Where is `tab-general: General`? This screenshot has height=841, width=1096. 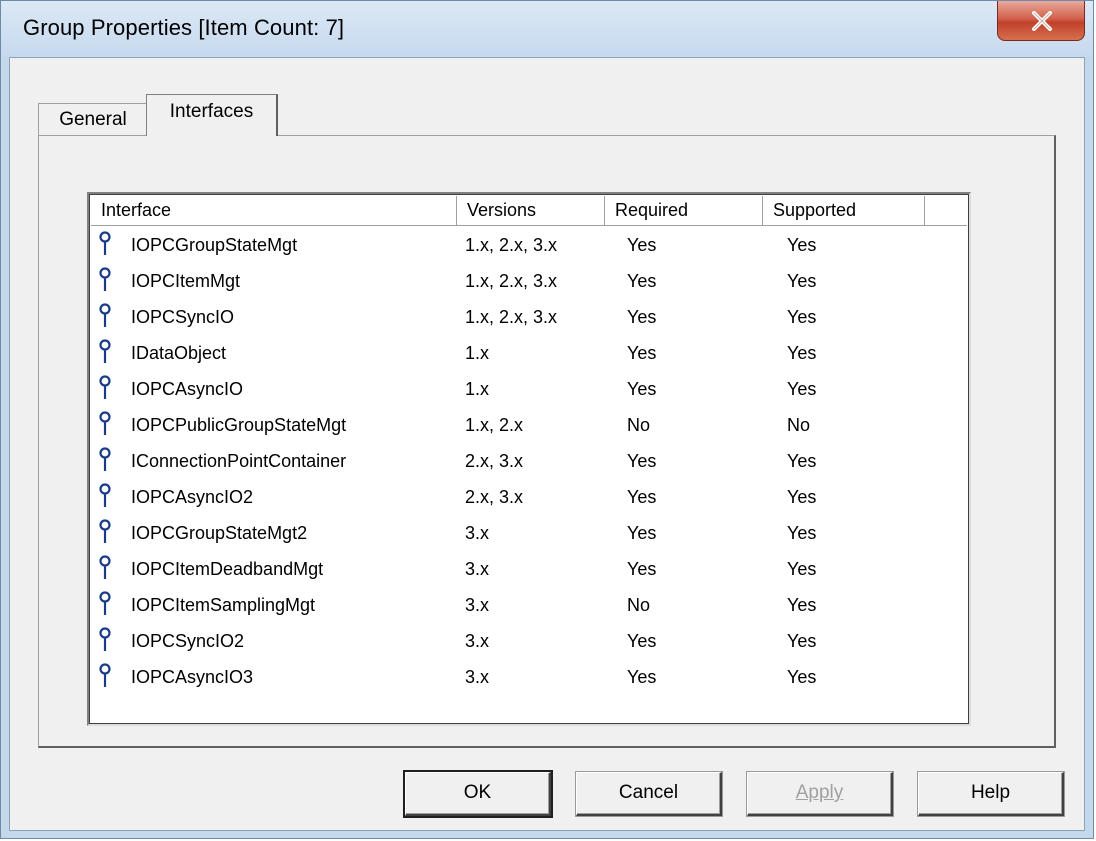 tab-general: General is located at coordinates (93, 119).